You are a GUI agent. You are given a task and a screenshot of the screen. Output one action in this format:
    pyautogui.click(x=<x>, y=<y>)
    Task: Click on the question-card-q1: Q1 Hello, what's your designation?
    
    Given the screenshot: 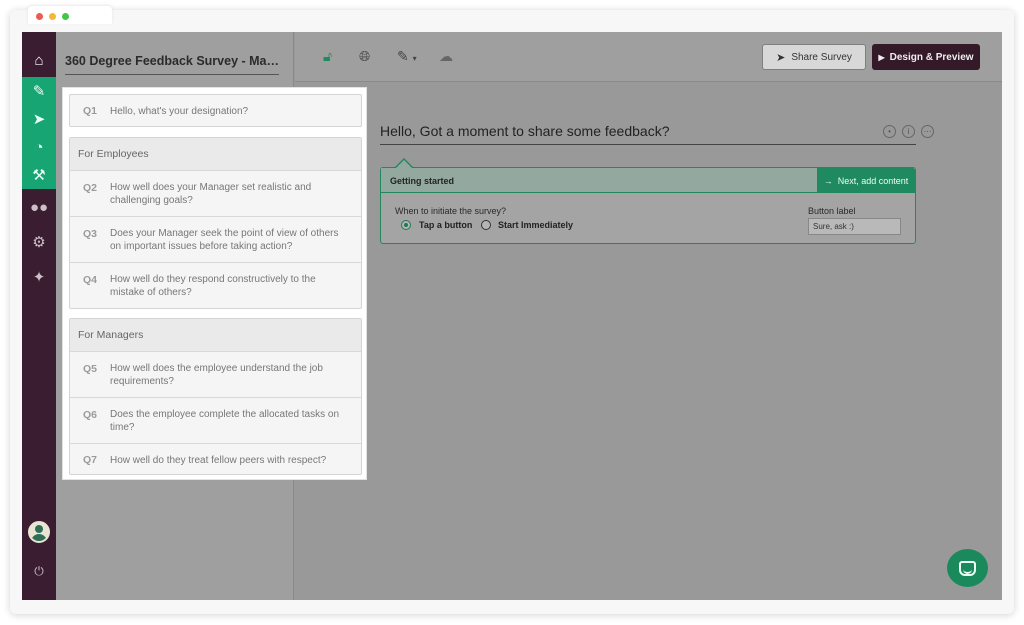 What is the action you would take?
    pyautogui.click(x=215, y=110)
    